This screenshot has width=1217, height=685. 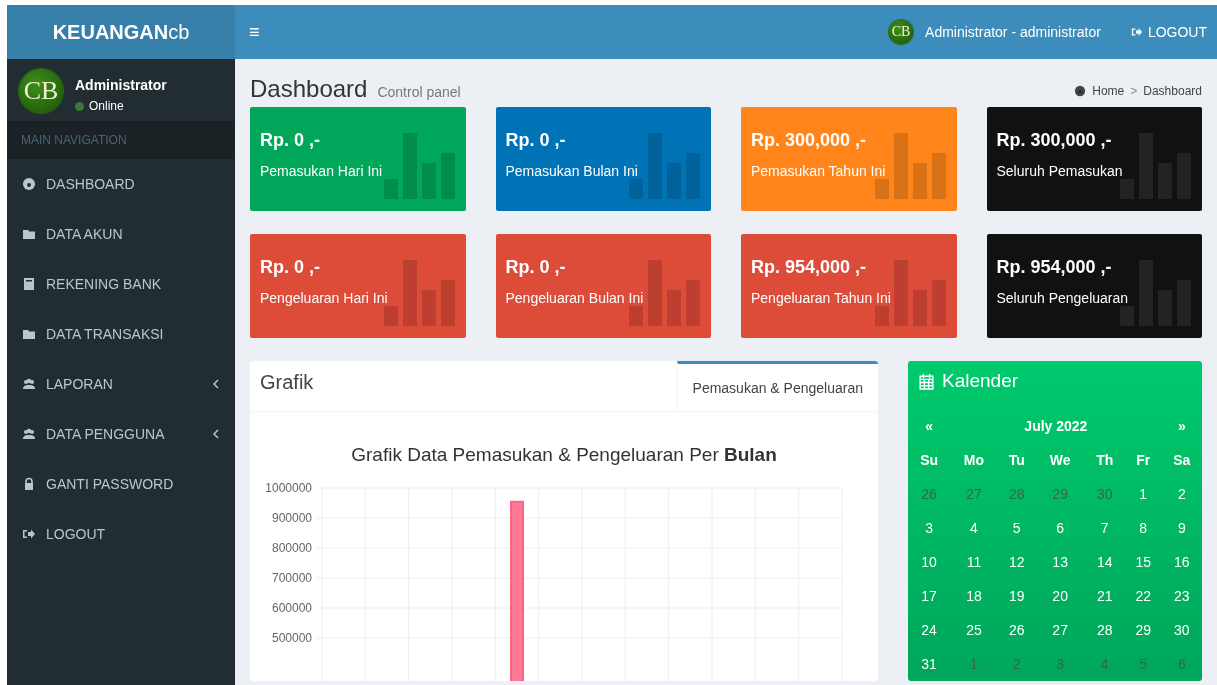 What do you see at coordinates (121, 234) in the screenshot?
I see `sidebar-item: DATA AKUN` at bounding box center [121, 234].